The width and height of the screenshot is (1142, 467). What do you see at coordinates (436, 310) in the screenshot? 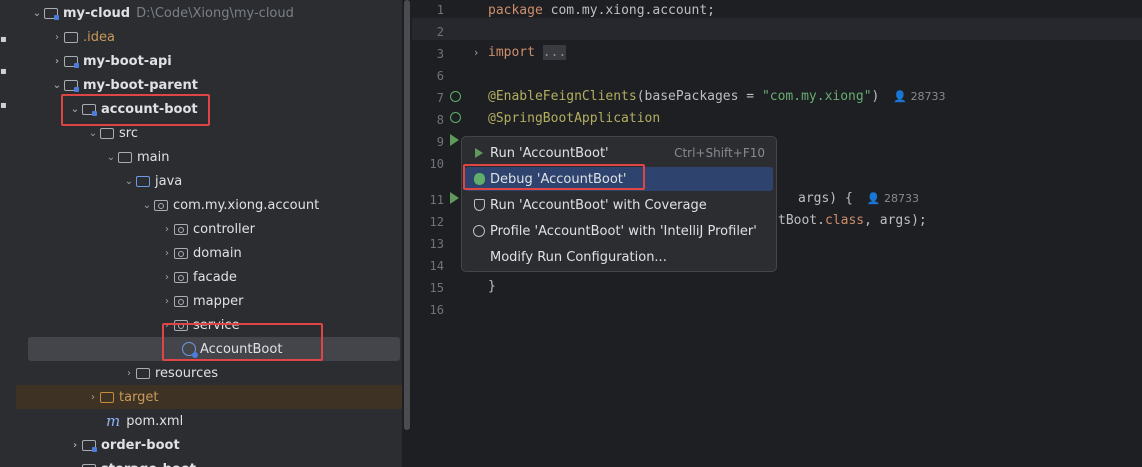
I see `line-number: 16` at bounding box center [436, 310].